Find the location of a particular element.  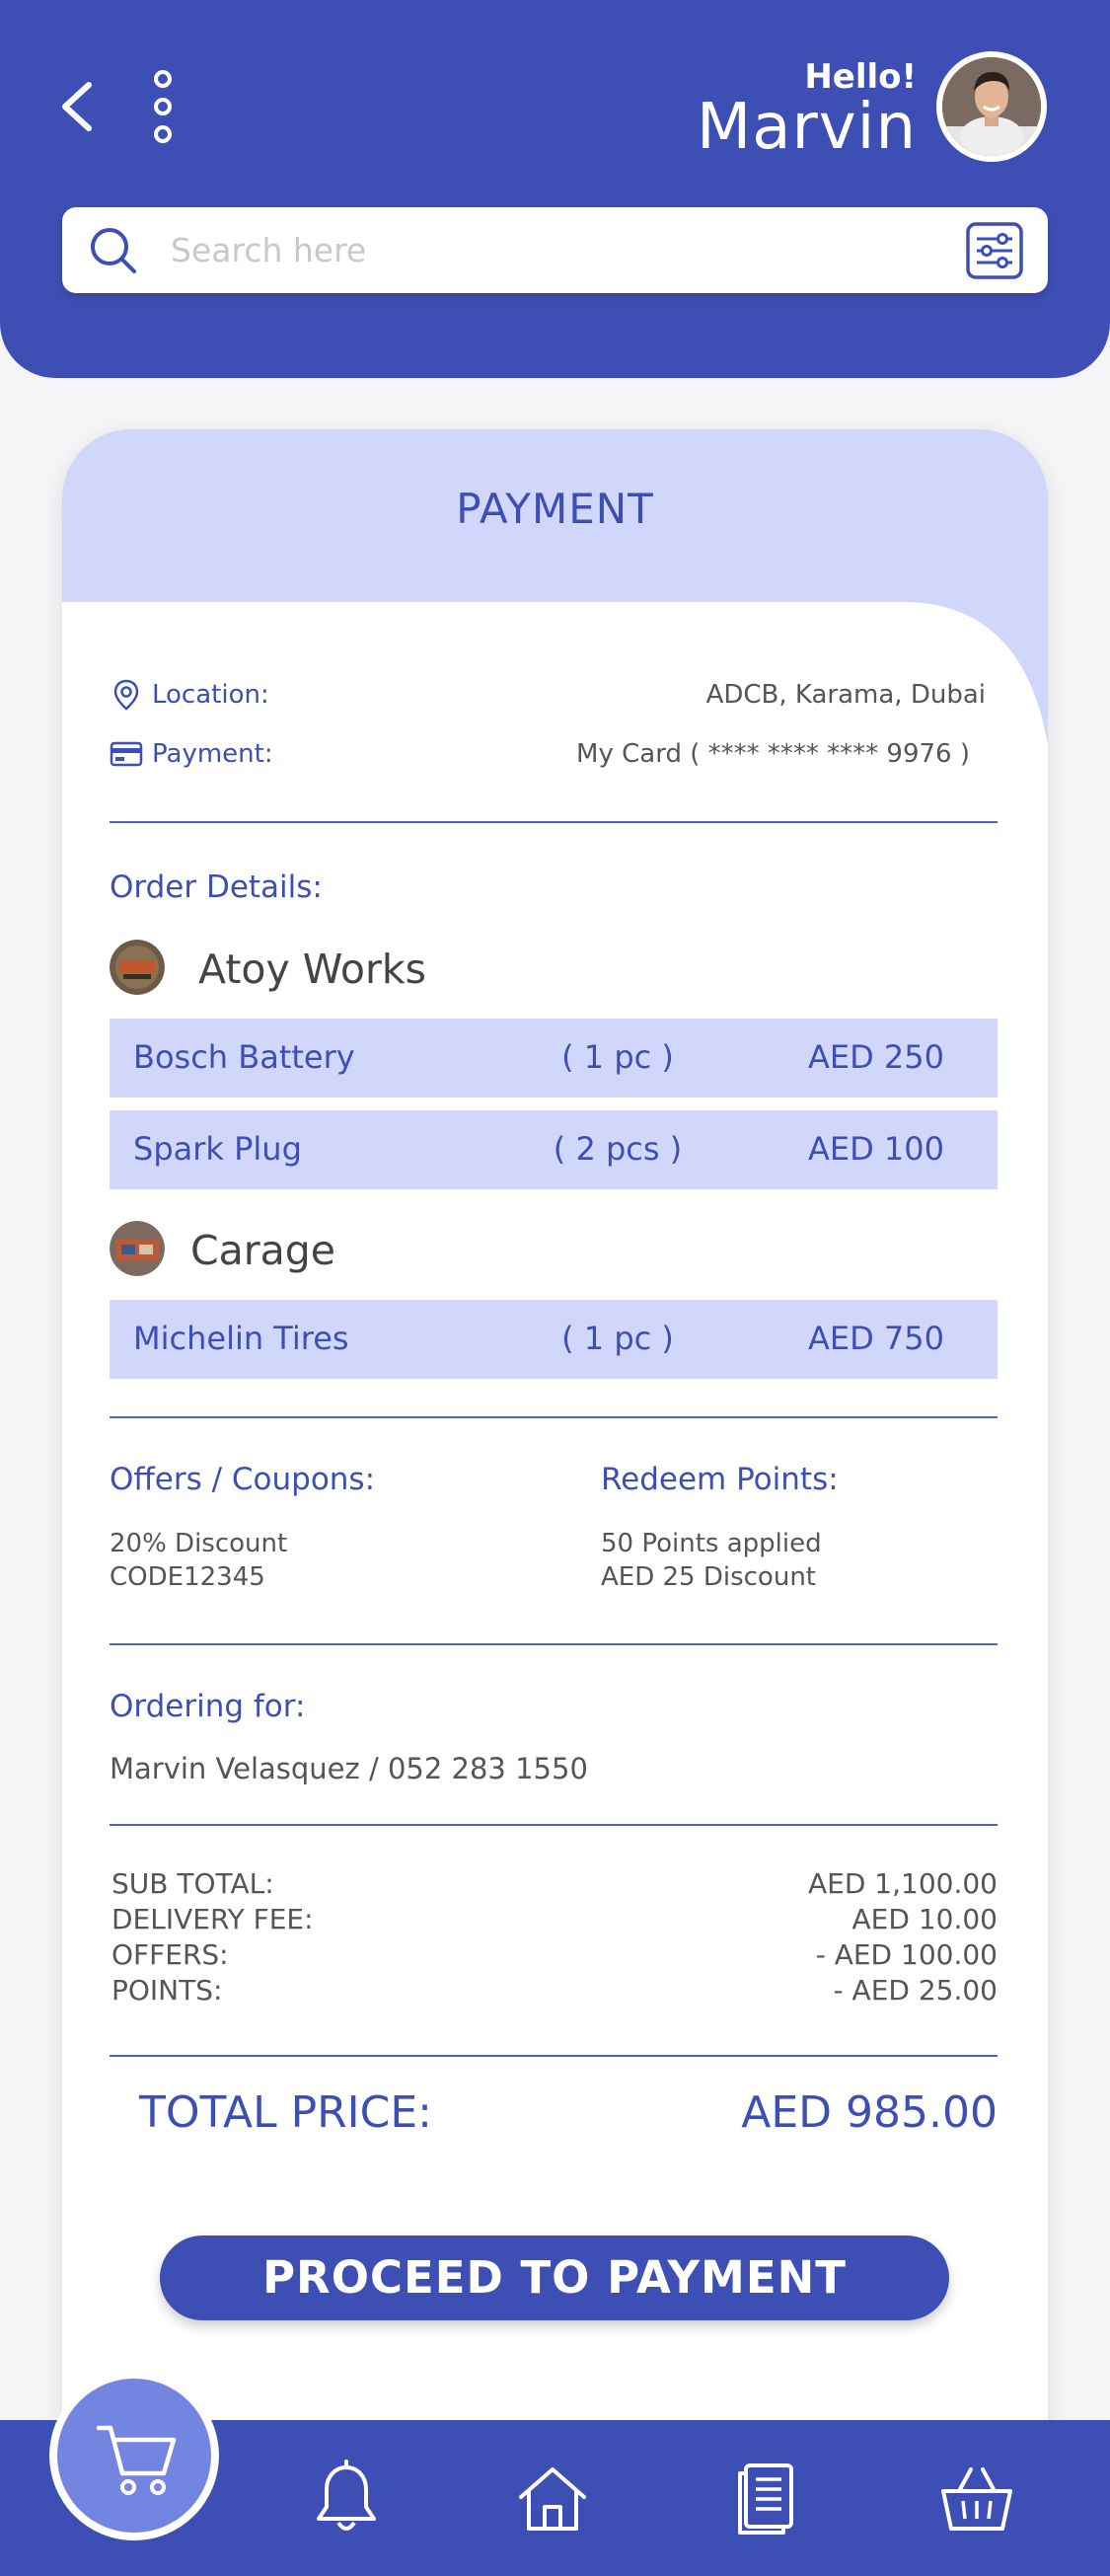

bell-icon is located at coordinates (346, 2499).